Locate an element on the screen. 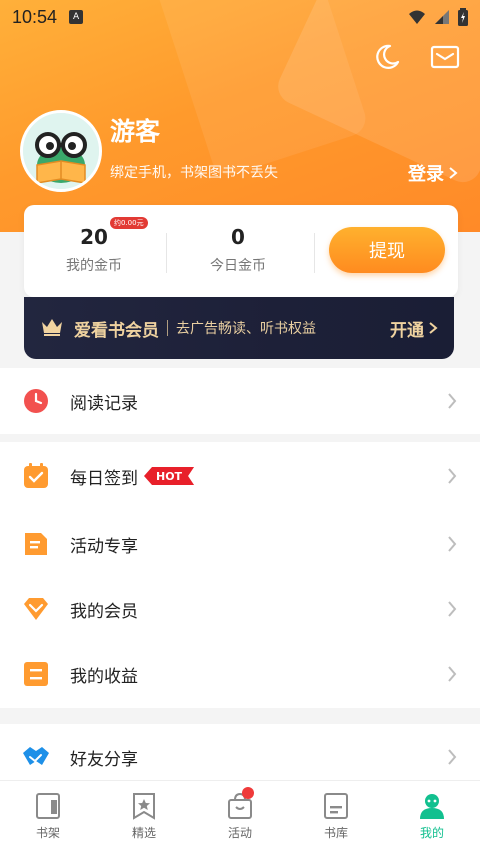 The width and height of the screenshot is (480, 852). list-item-reading-history: 阅读记录 is located at coordinates (240, 401).